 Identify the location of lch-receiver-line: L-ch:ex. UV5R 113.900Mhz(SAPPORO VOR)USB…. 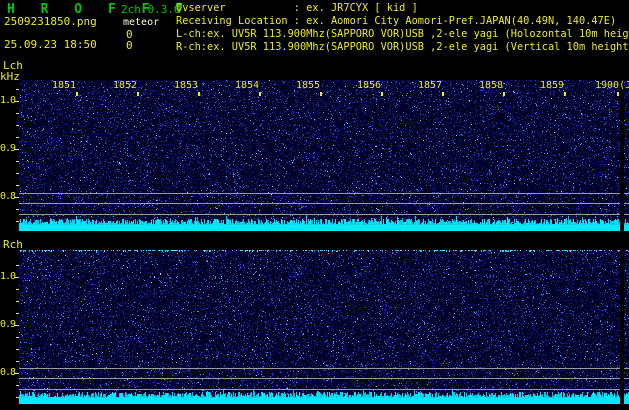
(402, 34).